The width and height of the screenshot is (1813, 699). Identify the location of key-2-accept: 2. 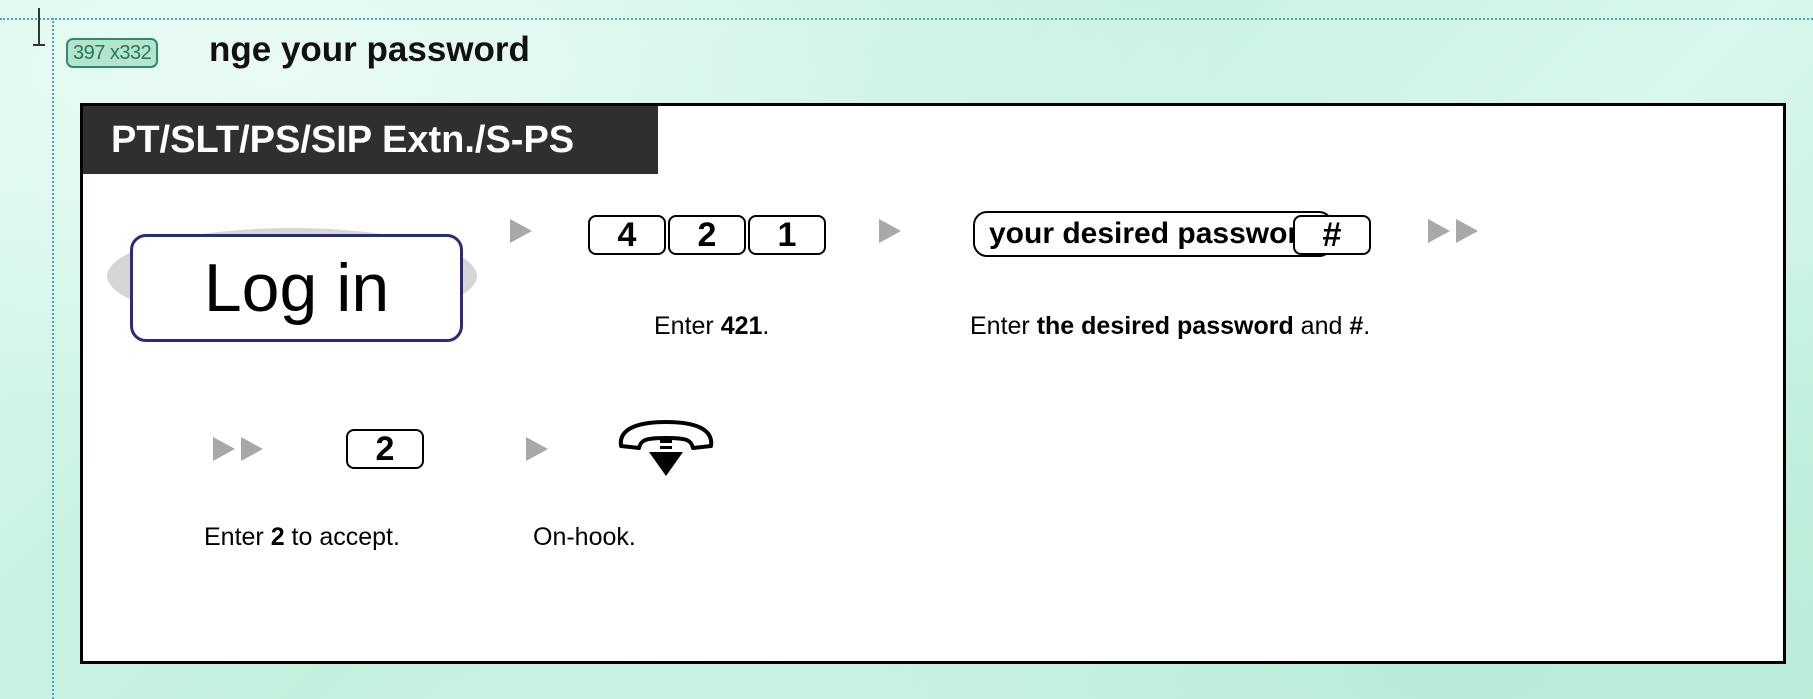
(385, 449).